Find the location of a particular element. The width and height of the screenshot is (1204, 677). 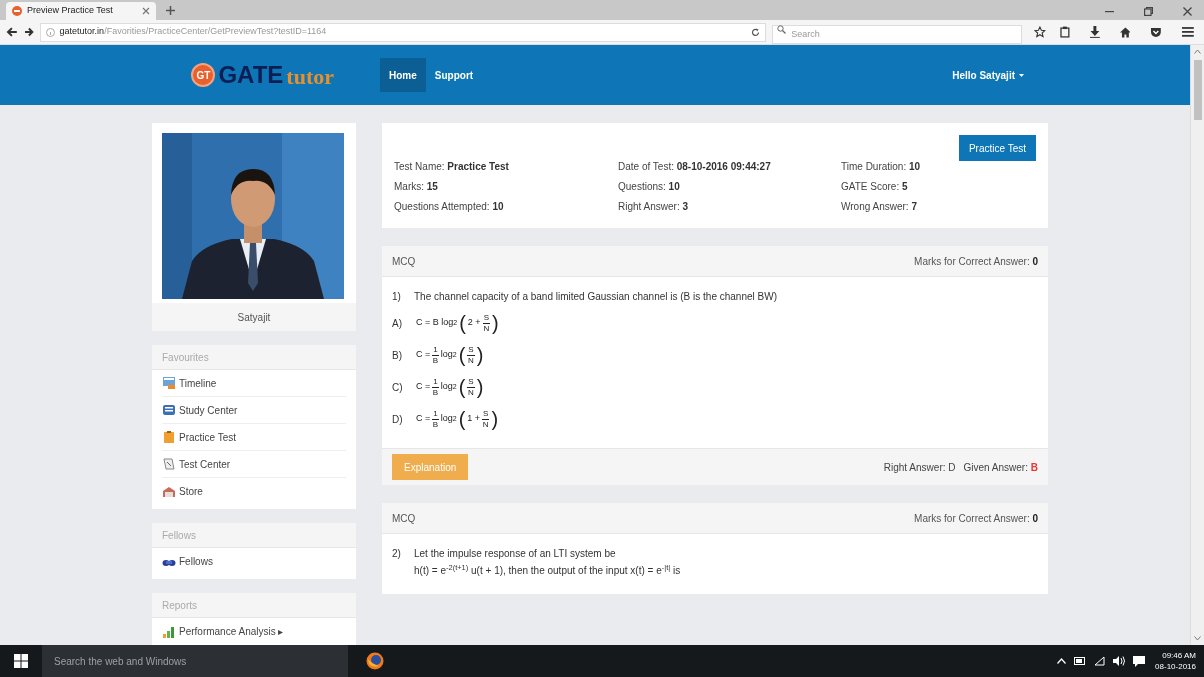

clock-date: 08-10-2016 is located at coordinates (1175, 666).